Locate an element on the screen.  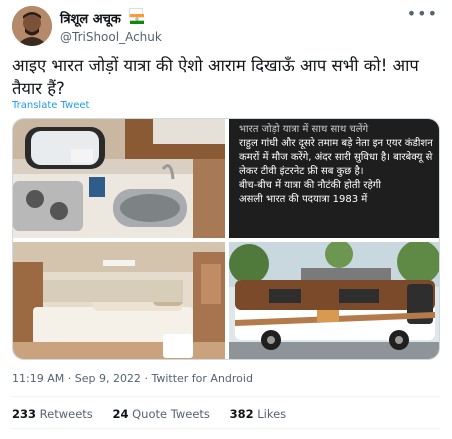
tweet-source: Twitter for Android is located at coordinates (202, 378).